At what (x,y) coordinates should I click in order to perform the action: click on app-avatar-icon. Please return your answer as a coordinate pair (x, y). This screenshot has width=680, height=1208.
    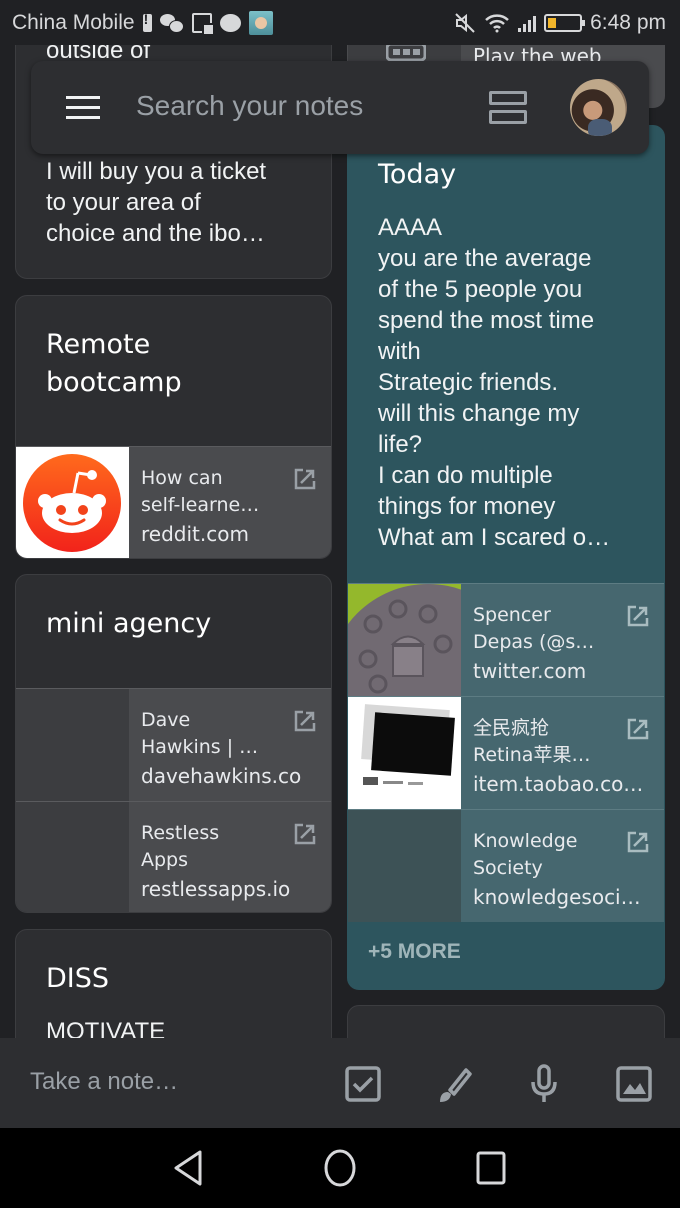
    Looking at the image, I should click on (260, 22).